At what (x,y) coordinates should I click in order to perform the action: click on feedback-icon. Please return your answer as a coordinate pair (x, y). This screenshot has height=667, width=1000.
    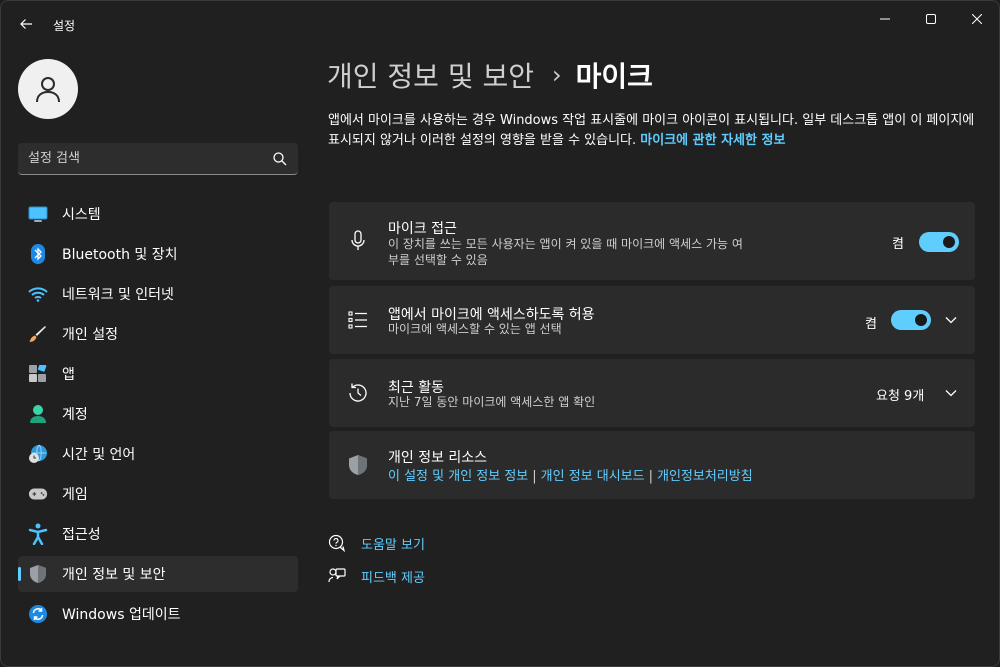
    Looking at the image, I should click on (337, 576).